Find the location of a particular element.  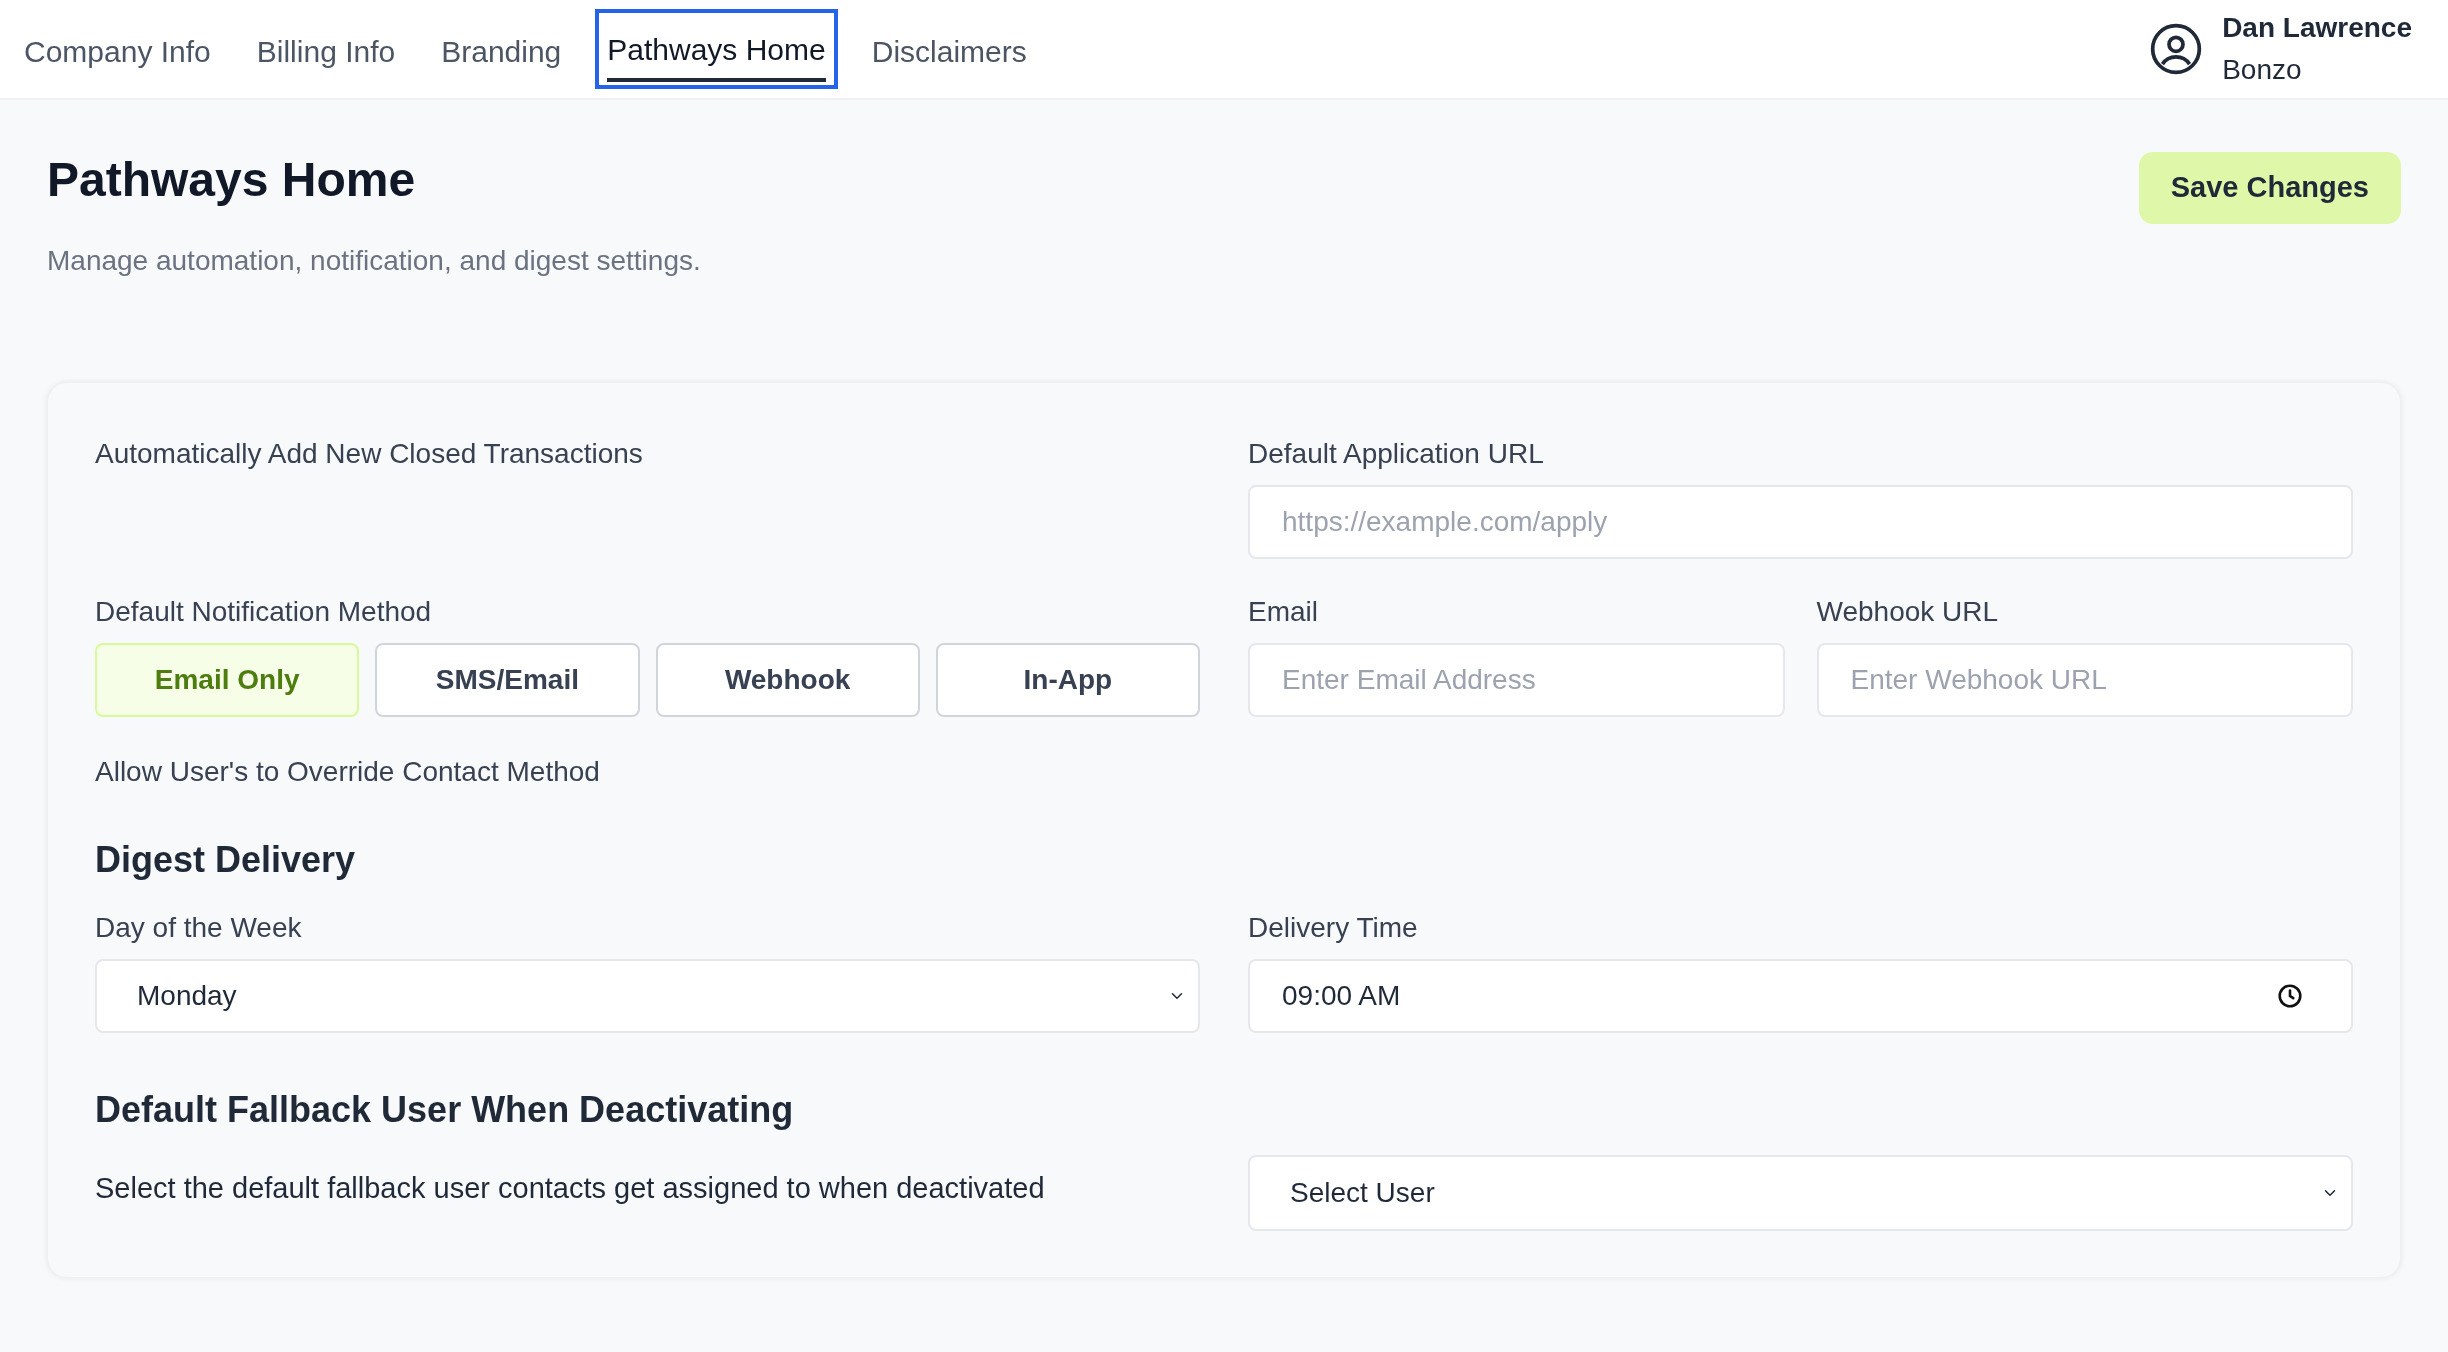

field-label: Delivery Time is located at coordinates (1333, 928).